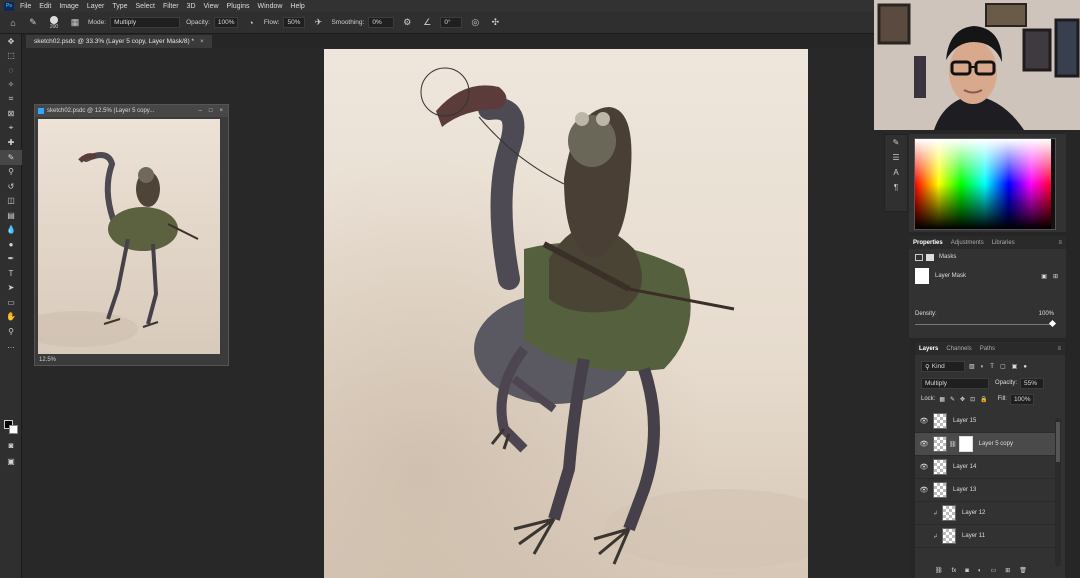  Describe the element at coordinates (11, 230) in the screenshot. I see `blur-tool-icon: 💧` at that location.